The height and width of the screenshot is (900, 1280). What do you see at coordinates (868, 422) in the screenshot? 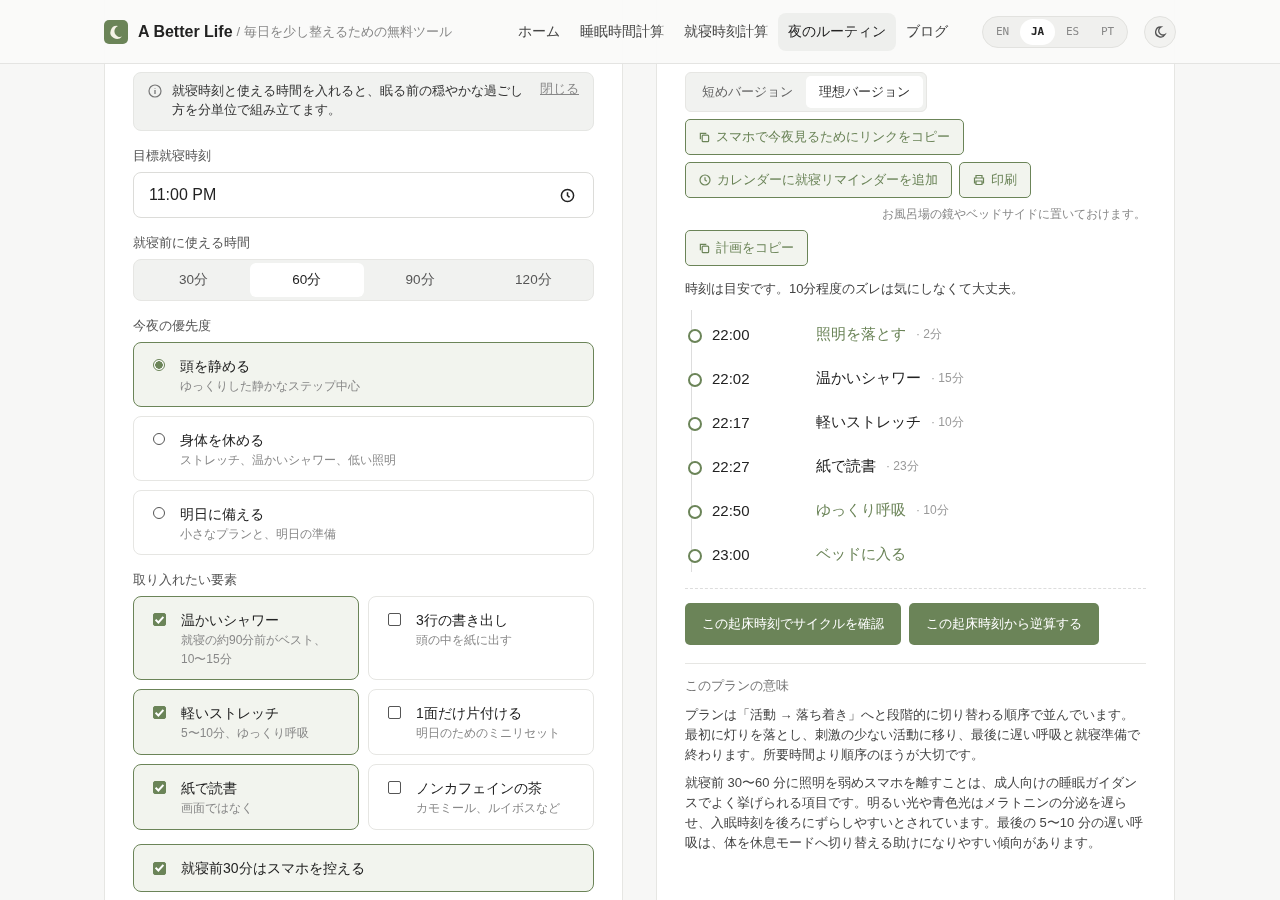
I see `step-activity: 軽いストレッチ` at bounding box center [868, 422].